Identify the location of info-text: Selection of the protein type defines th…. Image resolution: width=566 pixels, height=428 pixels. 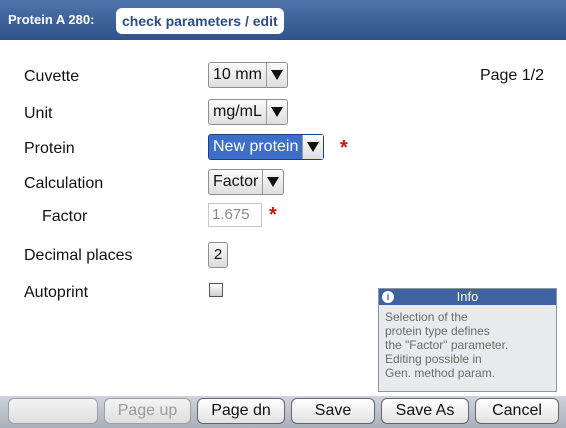
(467, 345).